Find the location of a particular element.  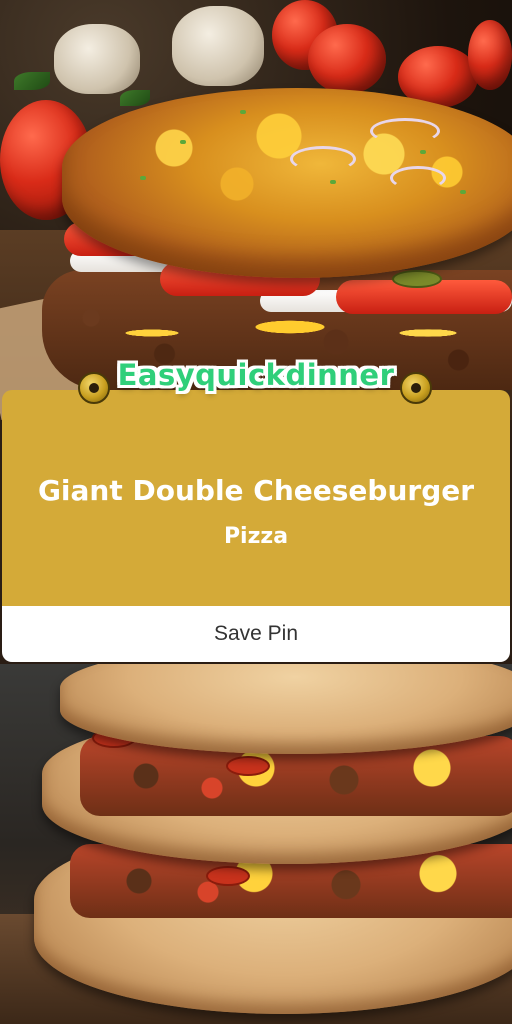

brand-header: Easyquickdinner is located at coordinates (256, 384).